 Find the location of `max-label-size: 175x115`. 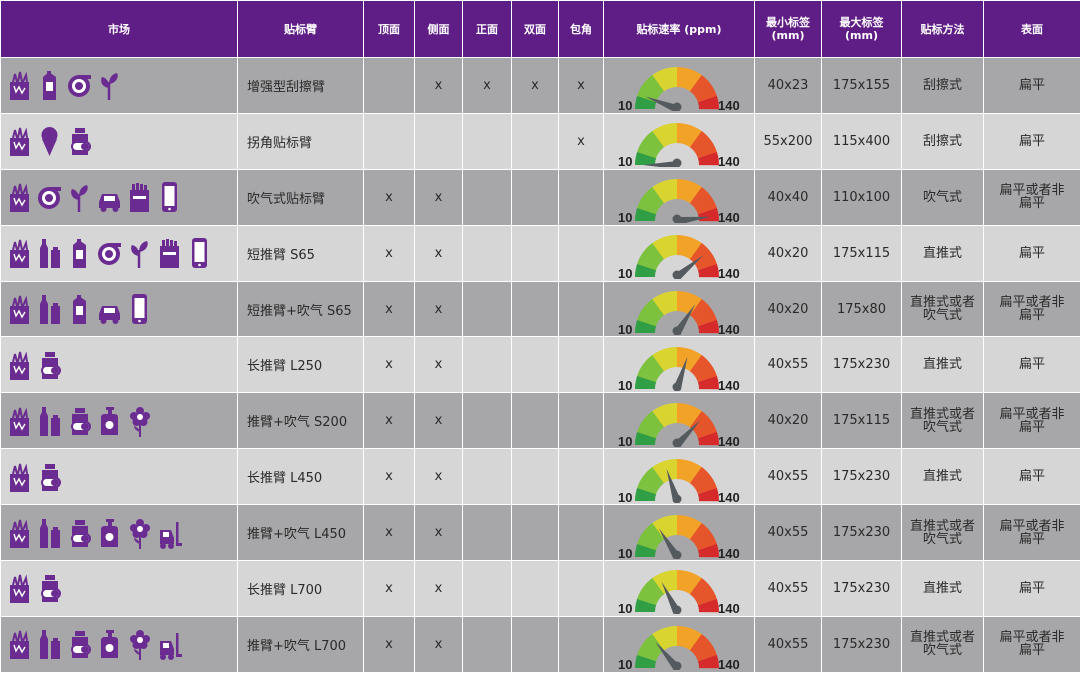

max-label-size: 175x115 is located at coordinates (862, 421).